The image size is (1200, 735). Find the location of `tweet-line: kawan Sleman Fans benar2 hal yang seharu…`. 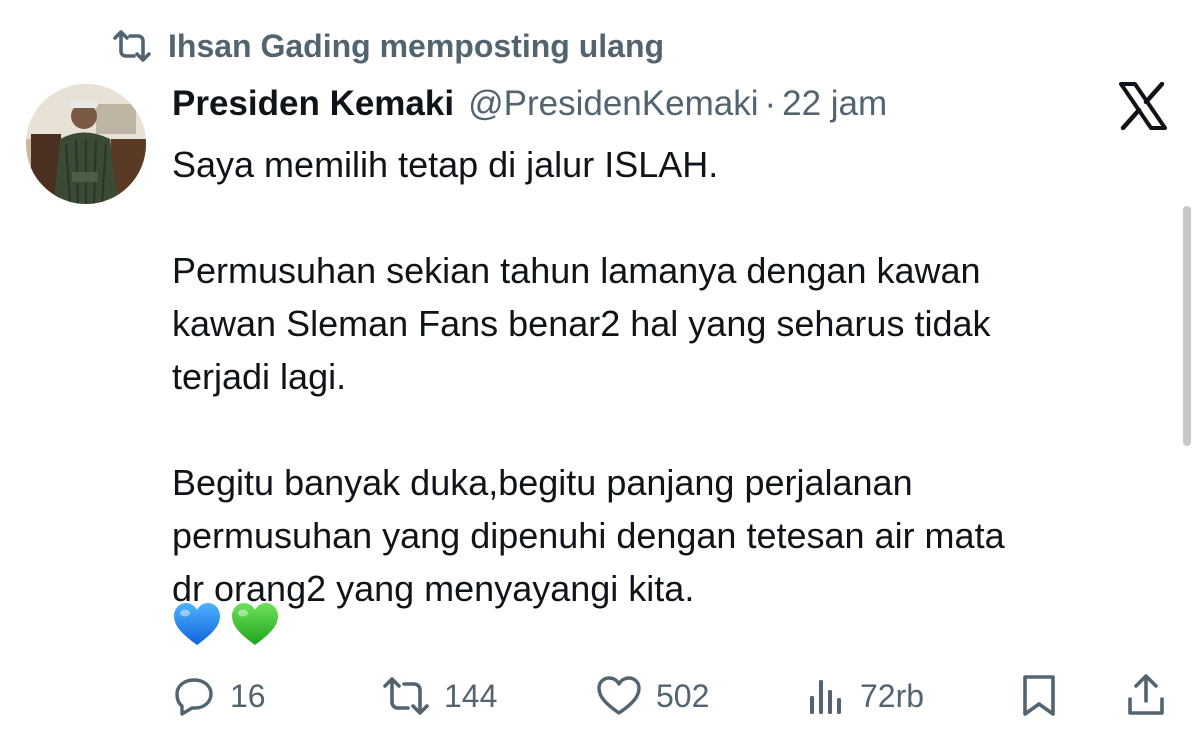

tweet-line: kawan Sleman Fans benar2 hal yang seharu… is located at coordinates (581, 323).